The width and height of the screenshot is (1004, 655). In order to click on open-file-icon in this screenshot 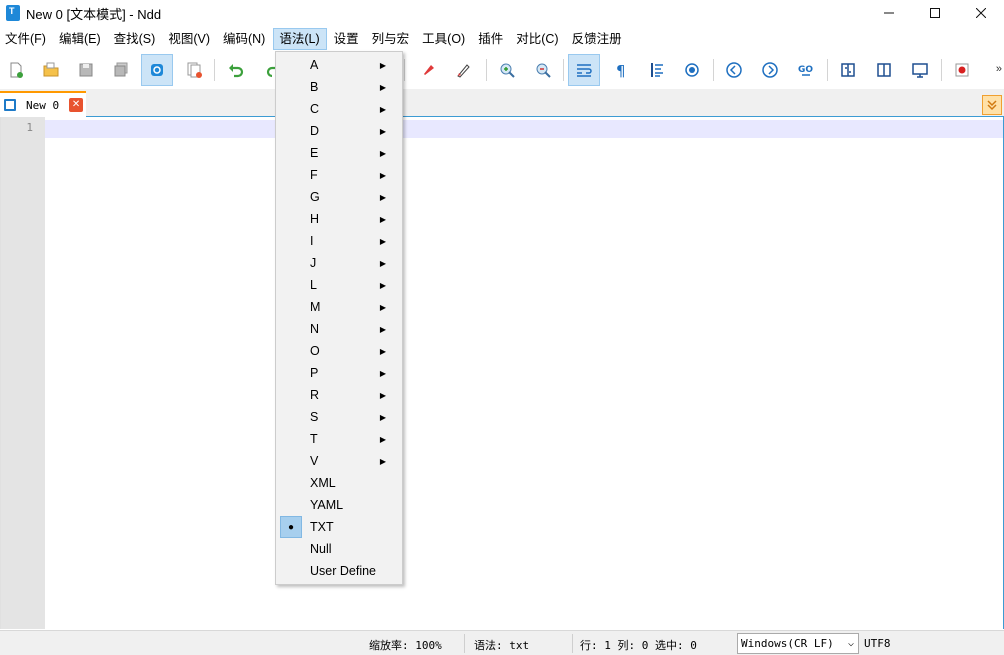, I will do `click(51, 70)`.